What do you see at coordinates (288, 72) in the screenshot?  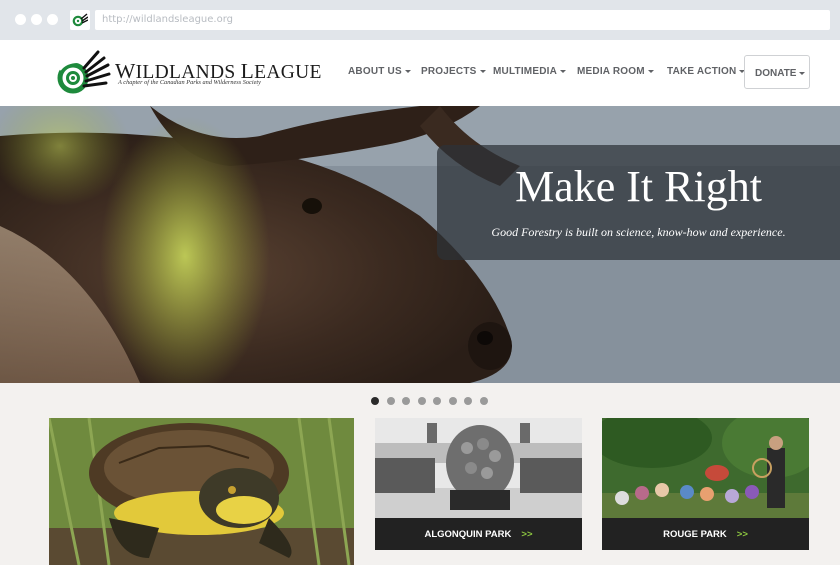 I see `brand-word-2: EAGUE` at bounding box center [288, 72].